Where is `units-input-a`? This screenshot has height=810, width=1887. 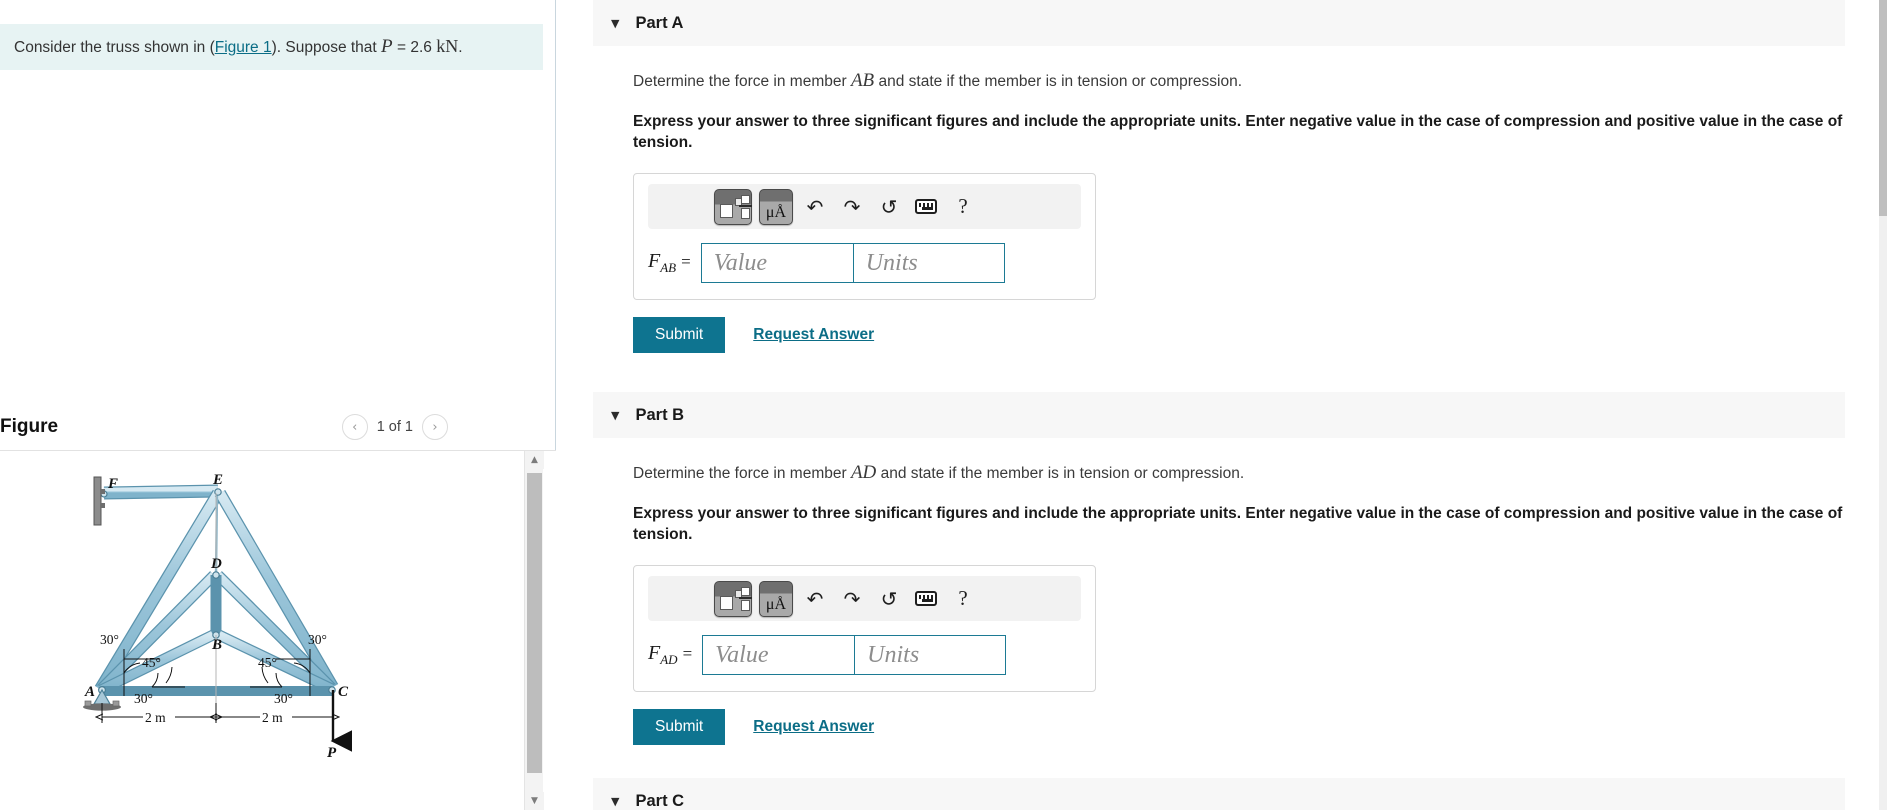 units-input-a is located at coordinates (928, 263).